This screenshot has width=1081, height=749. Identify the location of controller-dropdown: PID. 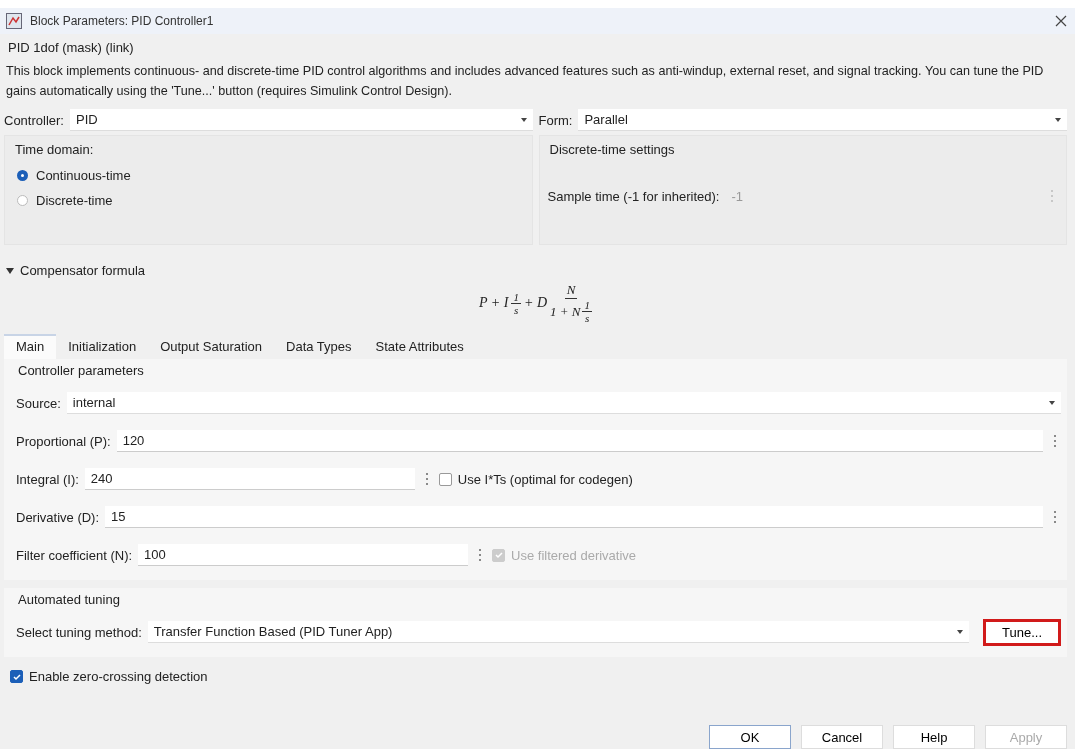
(301, 120).